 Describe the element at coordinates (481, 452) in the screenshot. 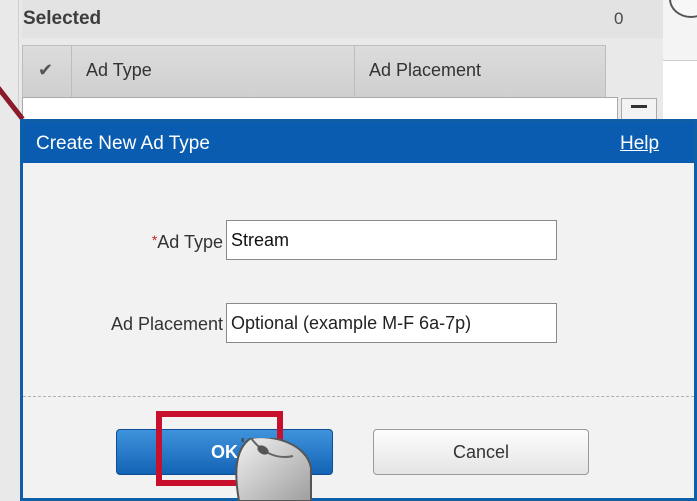

I see `cancel-button: Cancel` at that location.